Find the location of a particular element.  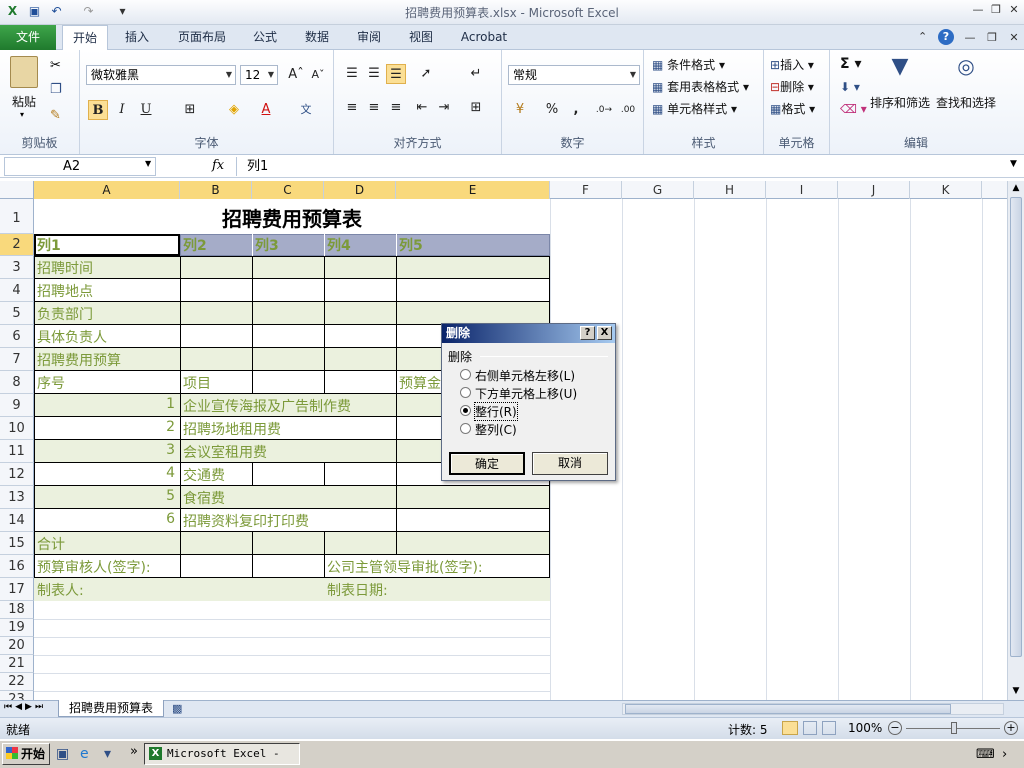

align-top-icon: ☰ is located at coordinates (352, 74).